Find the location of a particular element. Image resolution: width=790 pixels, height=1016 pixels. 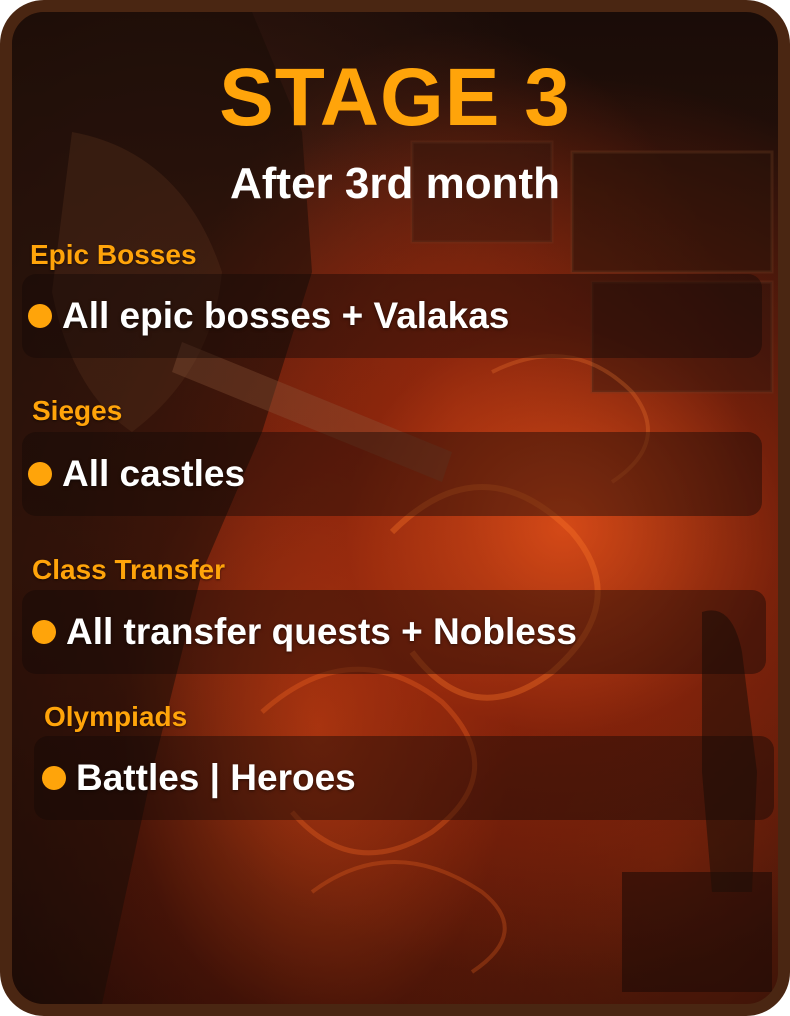

section-row-sieges: All castles is located at coordinates (392, 474).